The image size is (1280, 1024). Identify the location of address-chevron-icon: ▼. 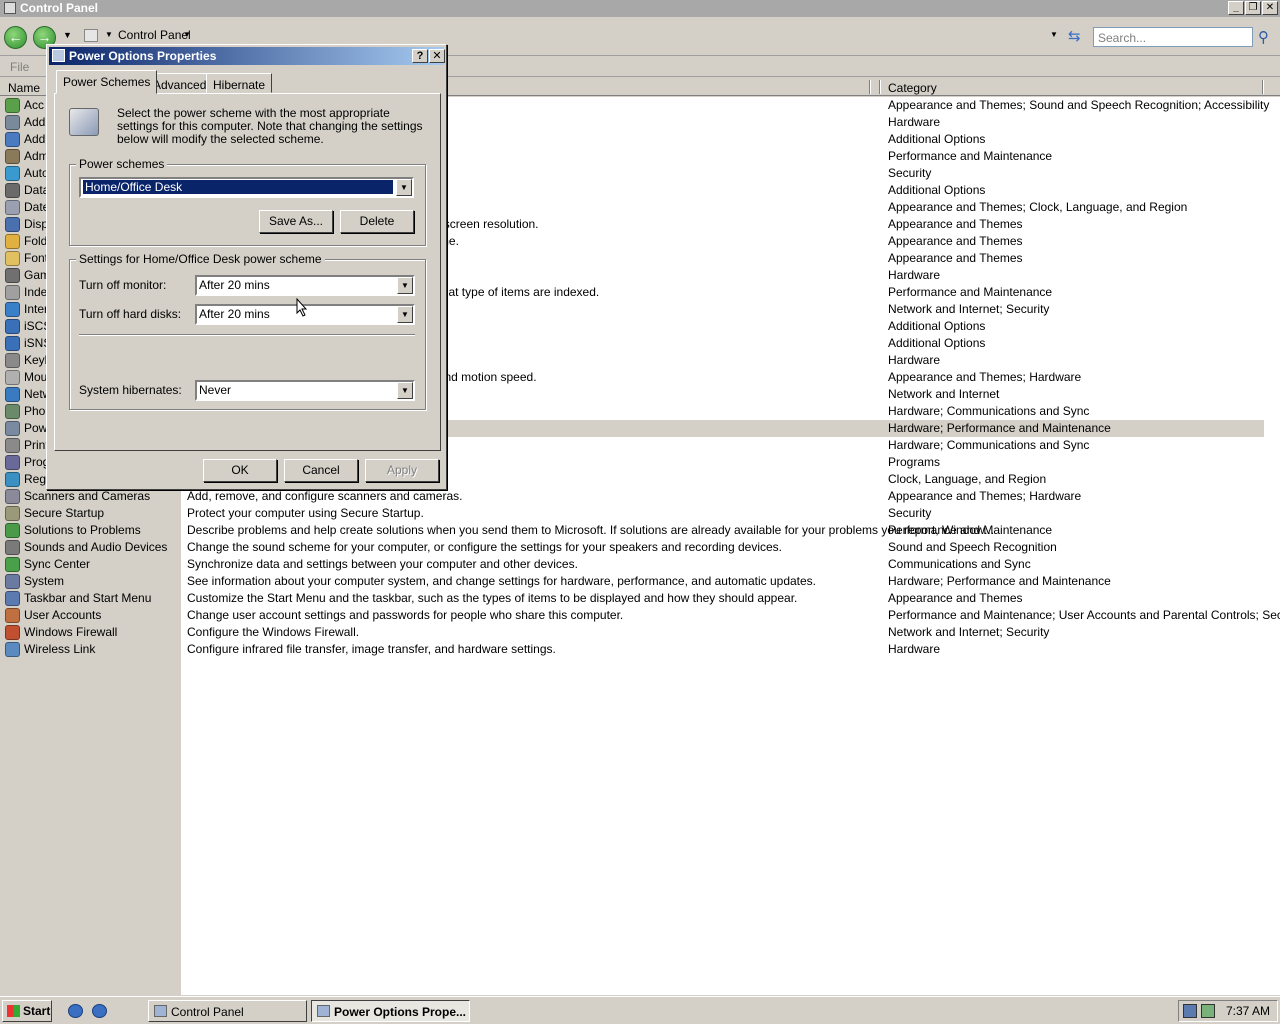
(109, 34).